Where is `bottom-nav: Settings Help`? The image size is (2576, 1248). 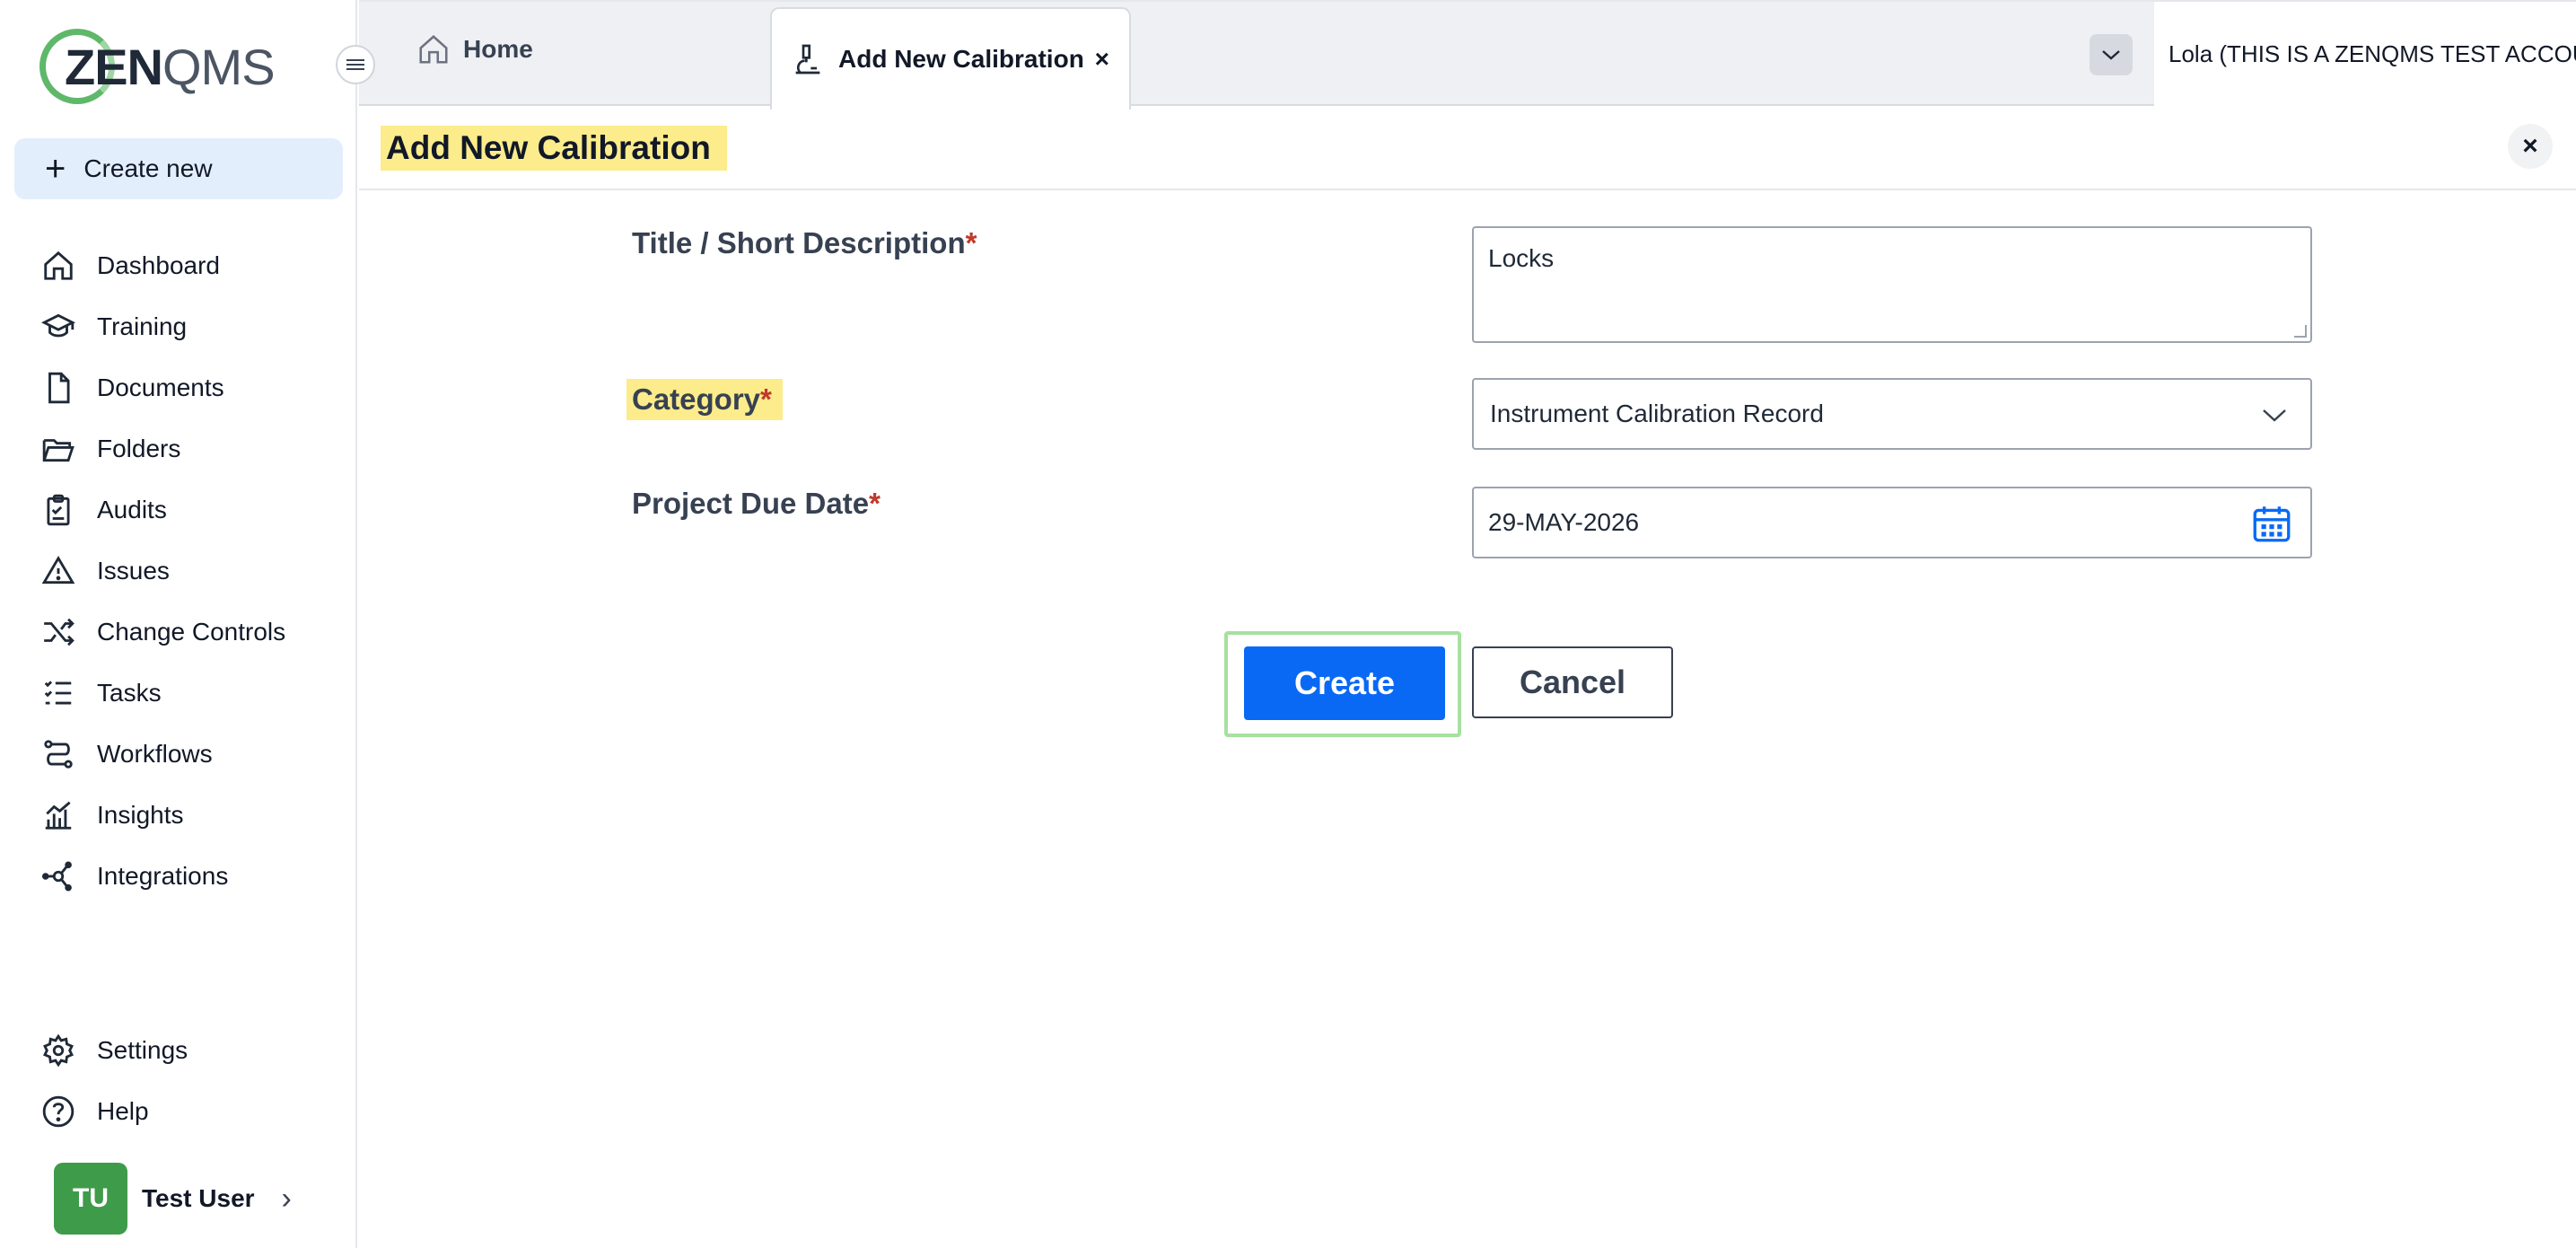
bottom-nav: Settings Help is located at coordinates (177, 1081).